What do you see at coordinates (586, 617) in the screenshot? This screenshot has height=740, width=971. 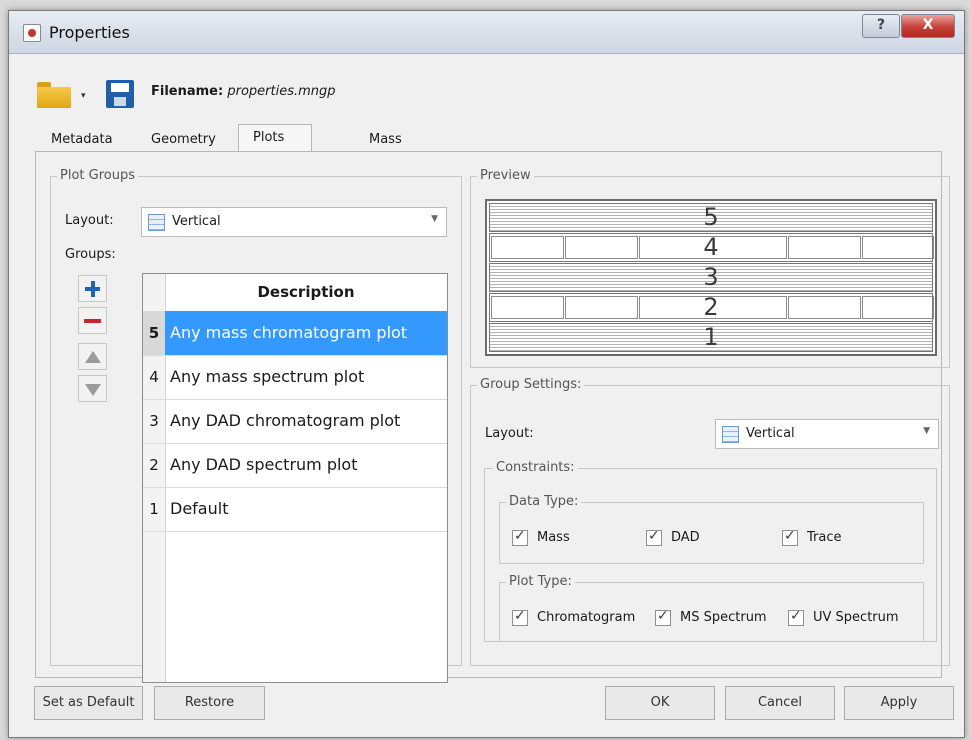 I see `chromatogram-checkbox-label: Chromatogram` at bounding box center [586, 617].